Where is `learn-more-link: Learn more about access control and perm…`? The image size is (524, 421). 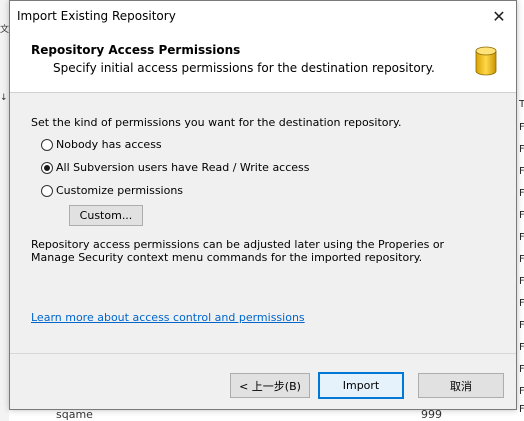 learn-more-link: Learn more about access control and perm… is located at coordinates (168, 317).